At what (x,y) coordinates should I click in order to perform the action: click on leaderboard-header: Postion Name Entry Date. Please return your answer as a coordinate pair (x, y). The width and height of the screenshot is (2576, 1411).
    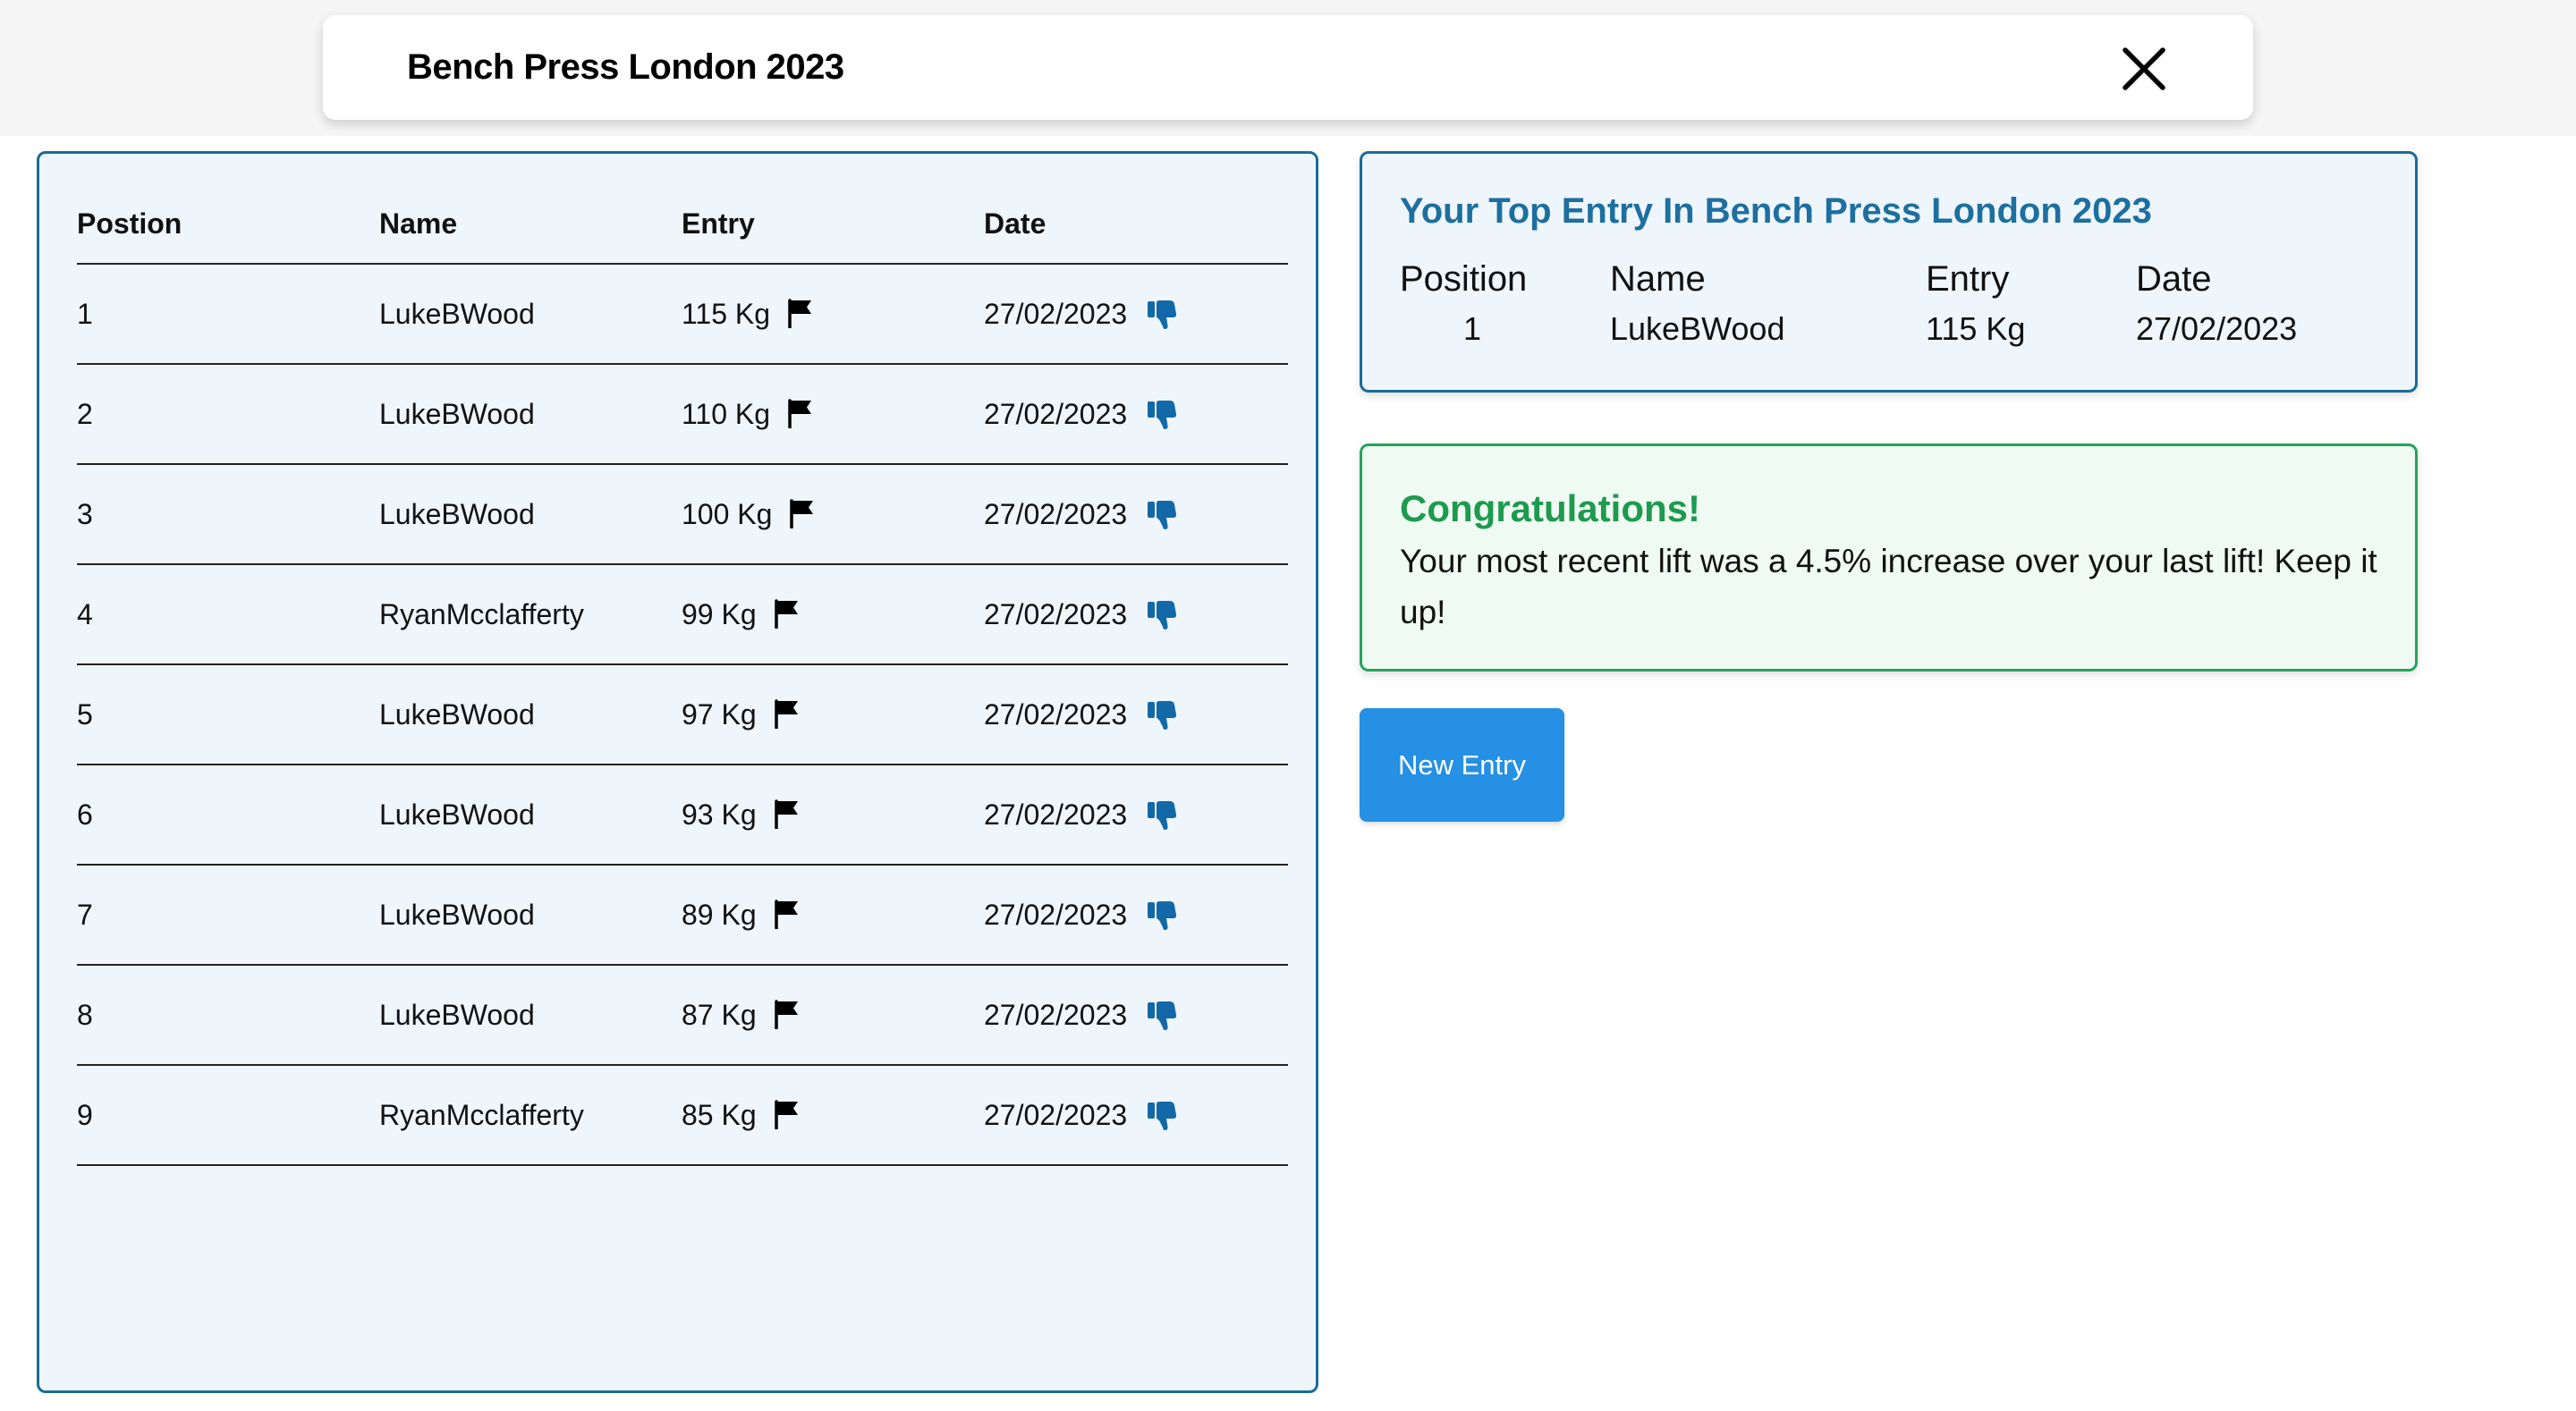
    Looking at the image, I should click on (682, 227).